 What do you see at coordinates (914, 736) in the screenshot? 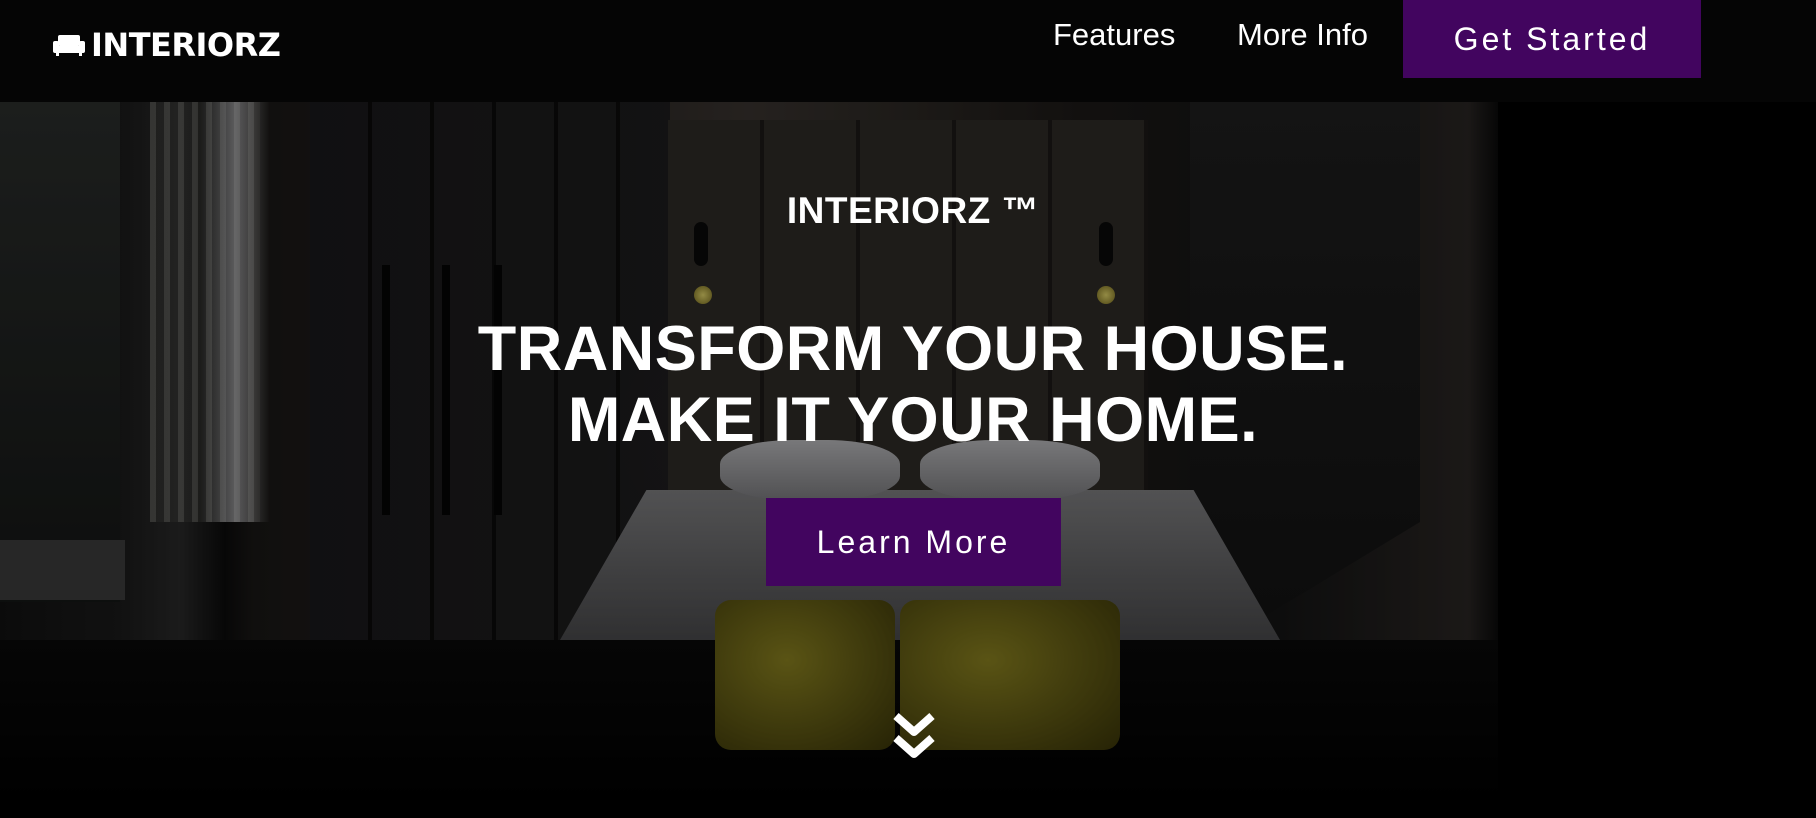
I see `double-chevron-down-icon` at bounding box center [914, 736].